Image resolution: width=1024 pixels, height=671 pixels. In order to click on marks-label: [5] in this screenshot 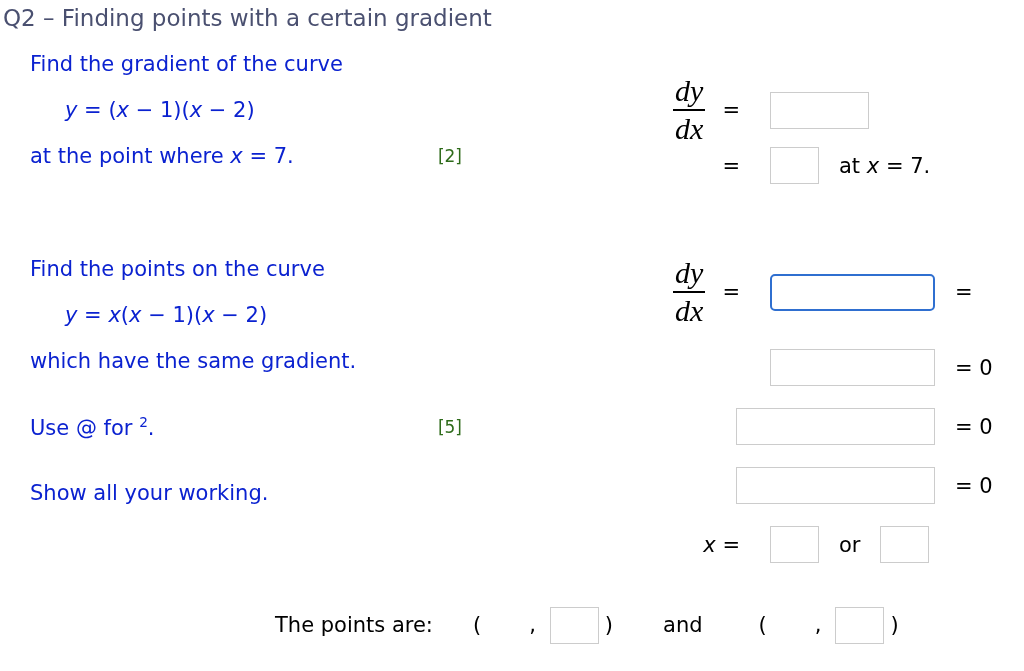, I will do `click(449, 427)`.